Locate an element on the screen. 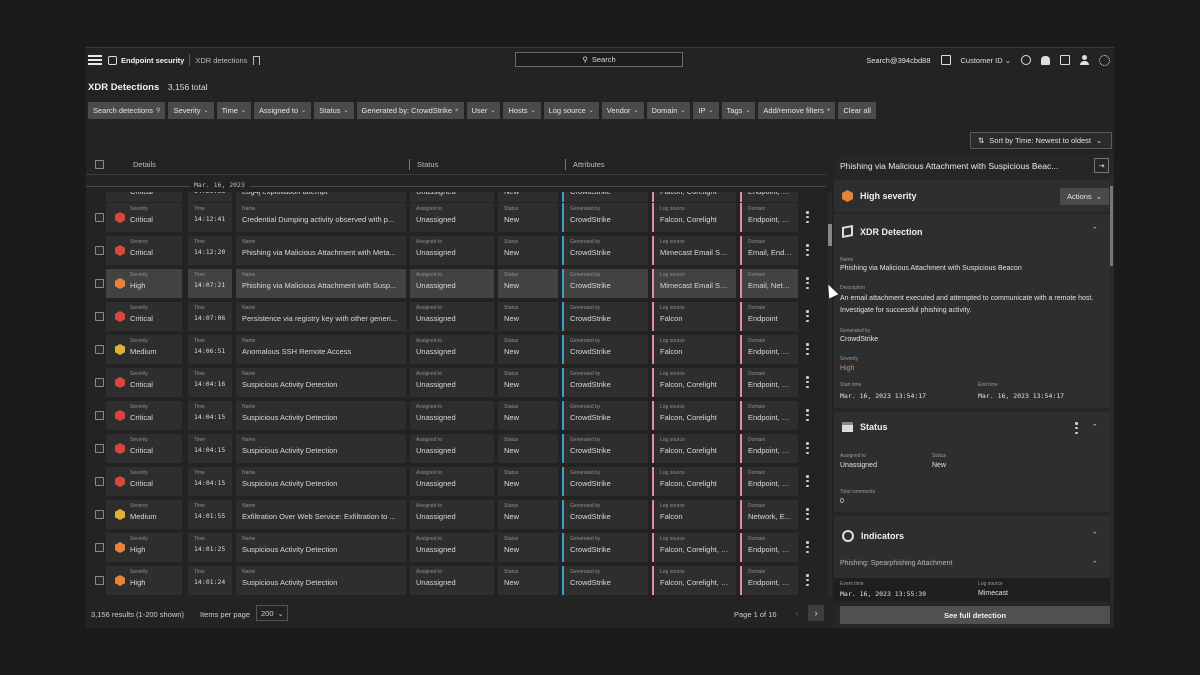 The image size is (1200, 675). messages-icon is located at coordinates (1065, 60).